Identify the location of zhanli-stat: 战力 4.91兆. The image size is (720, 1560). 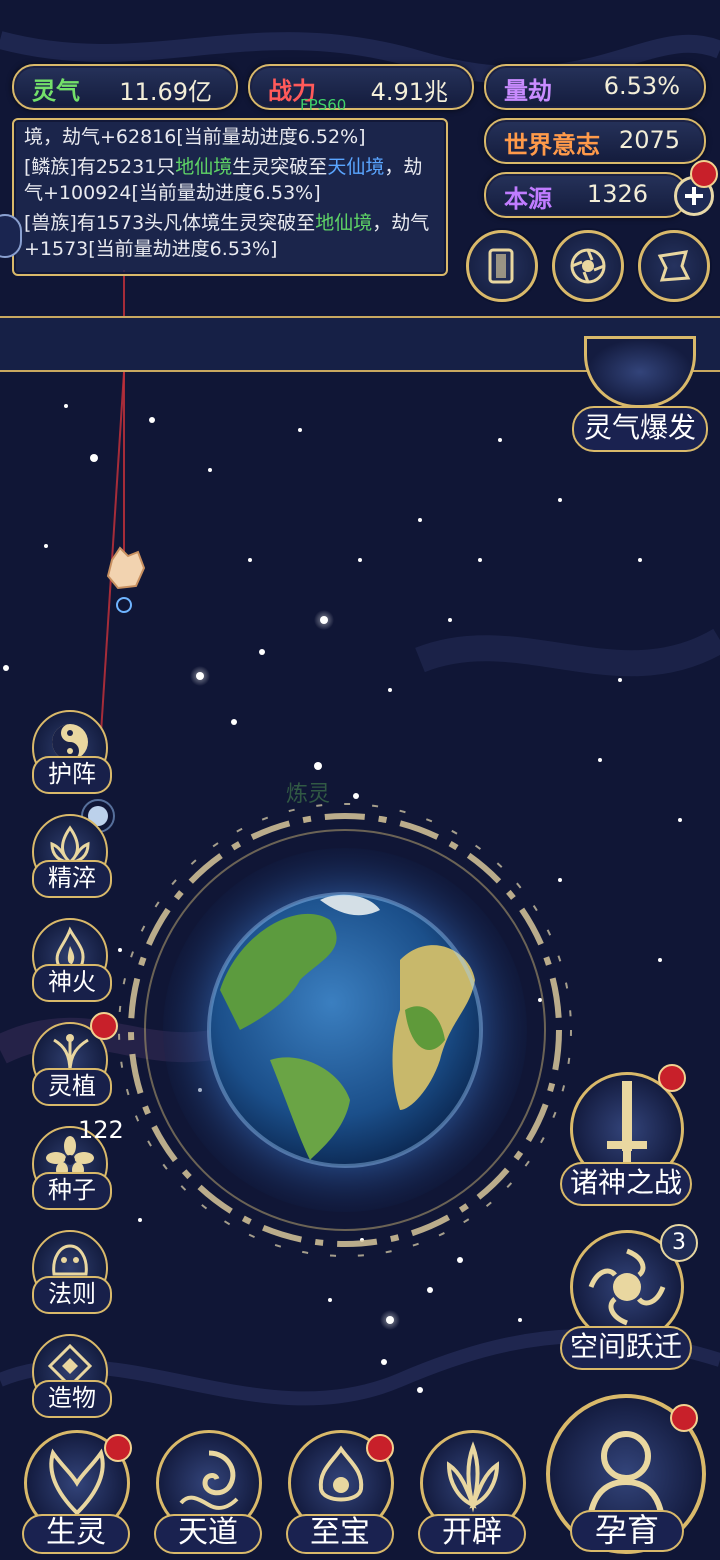
(361, 87).